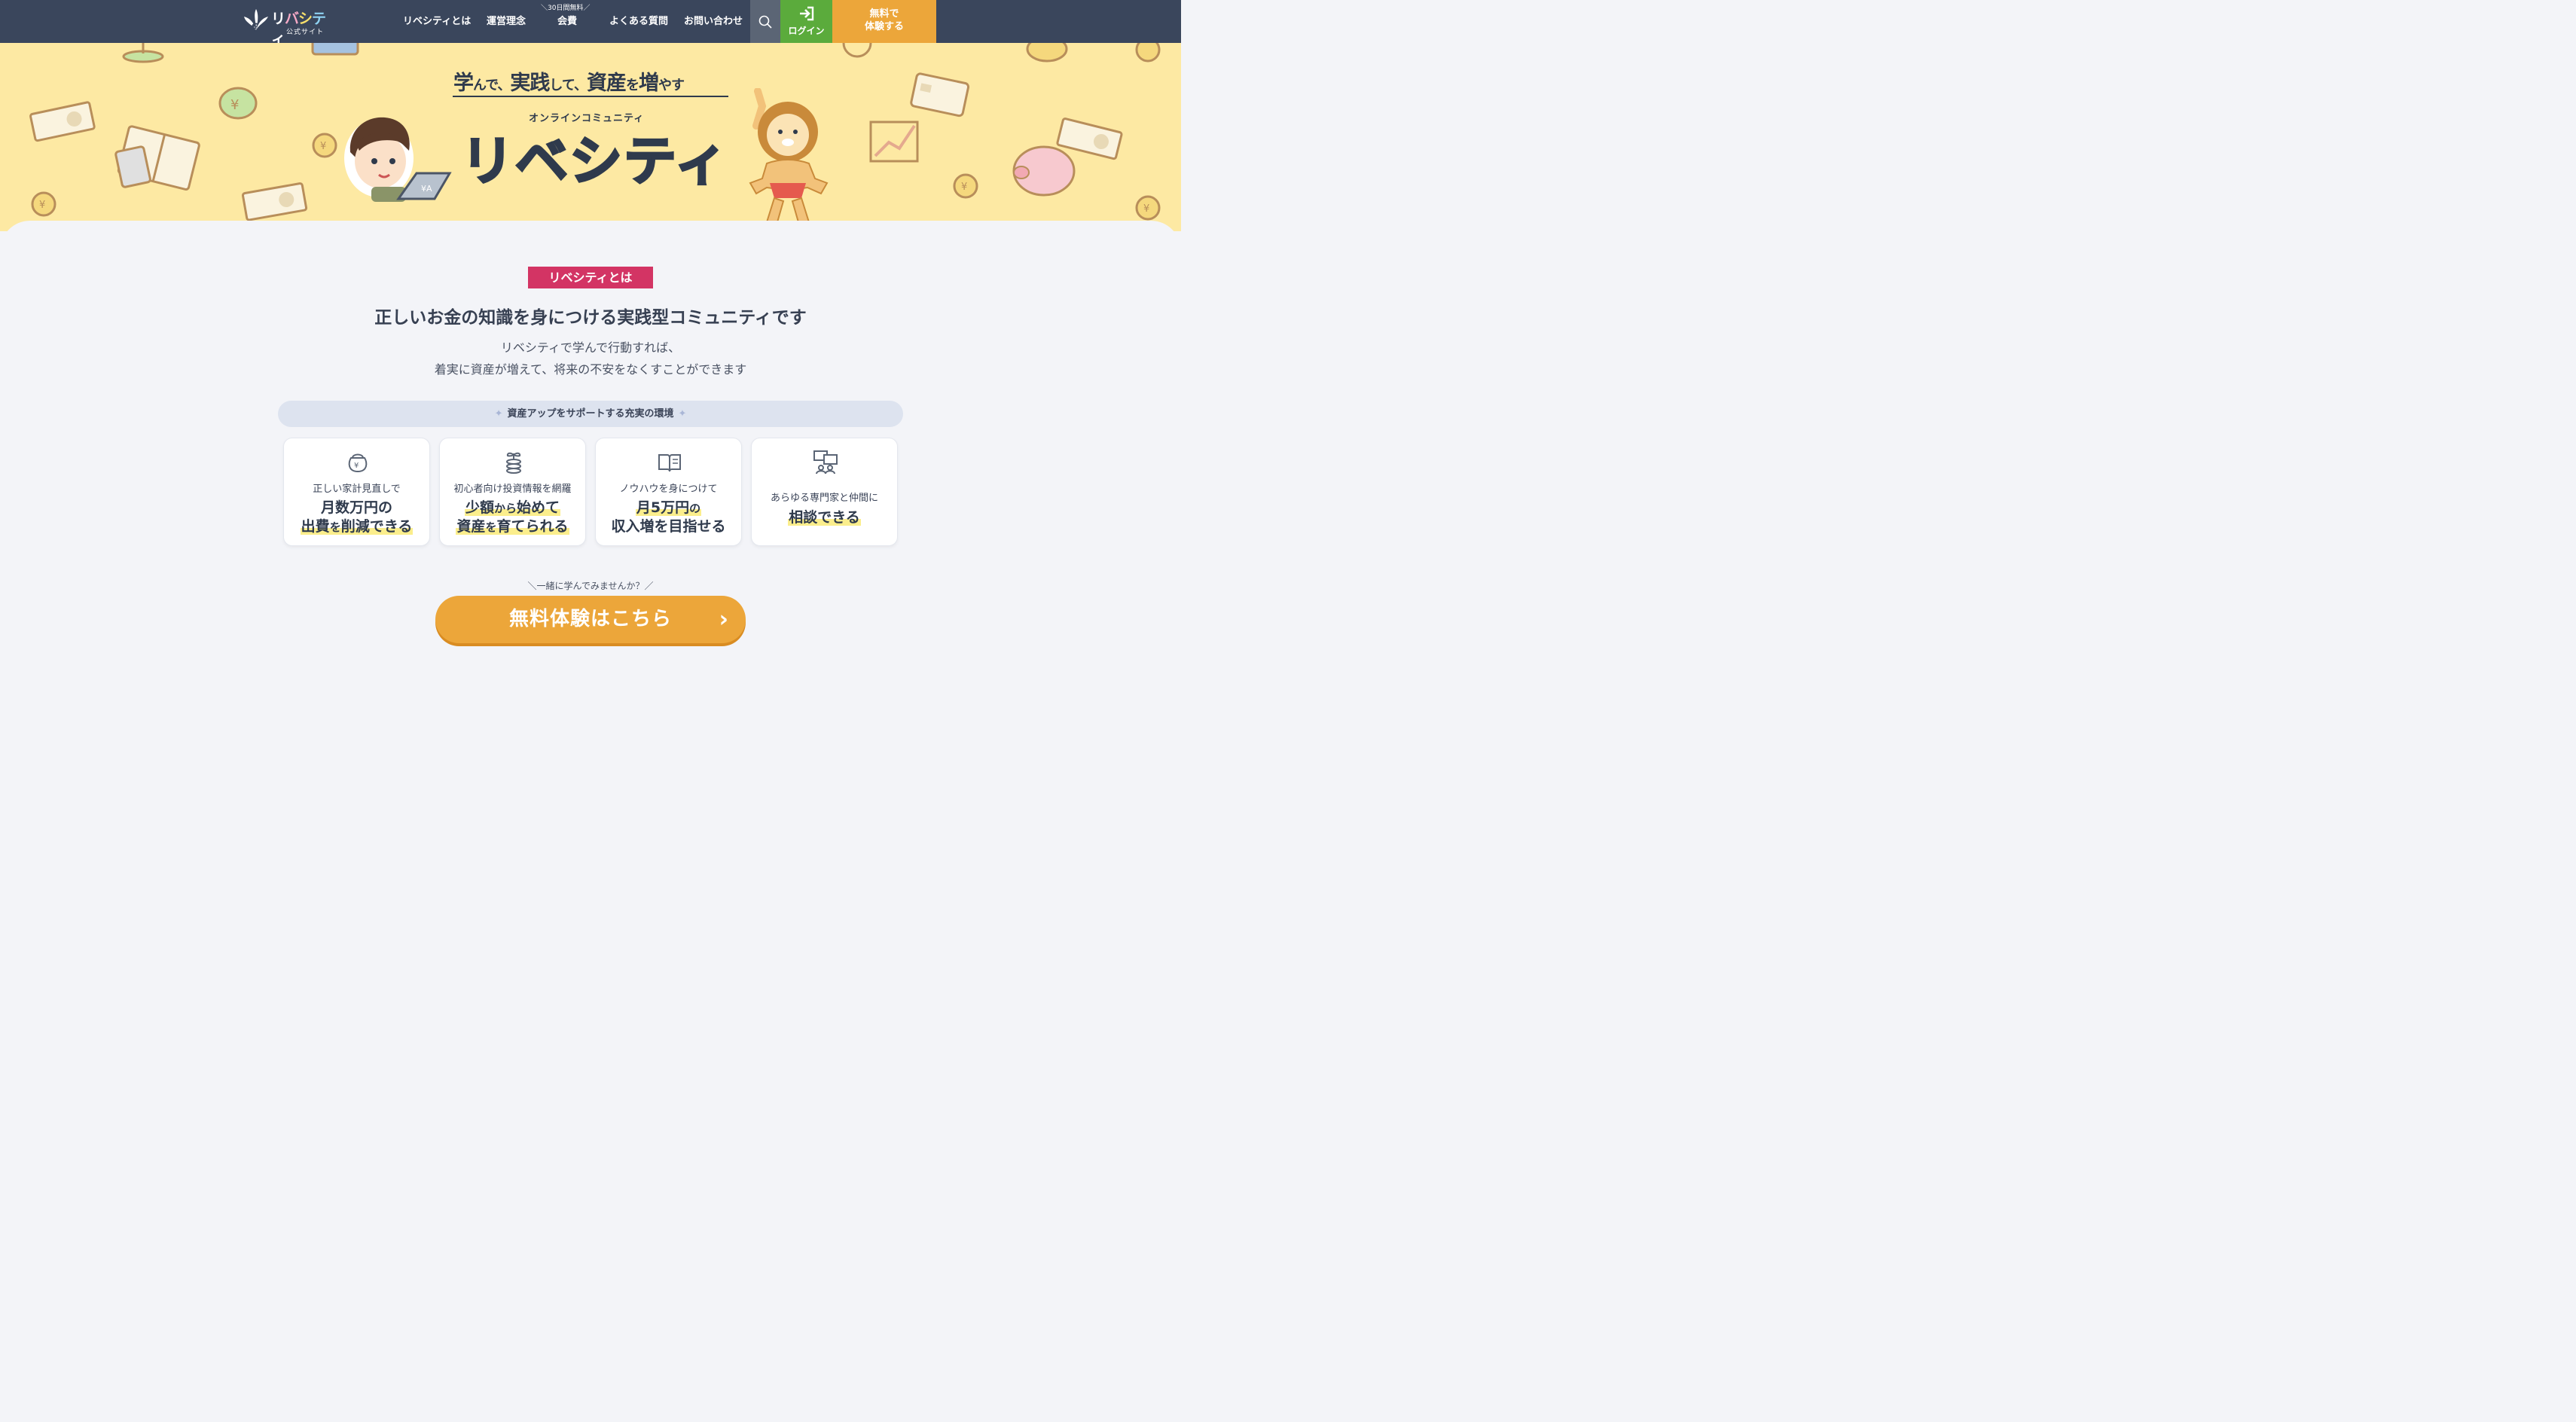 Image resolution: width=2576 pixels, height=1422 pixels. Describe the element at coordinates (292, 19) in the screenshot. I see `logo-char: バ` at that location.